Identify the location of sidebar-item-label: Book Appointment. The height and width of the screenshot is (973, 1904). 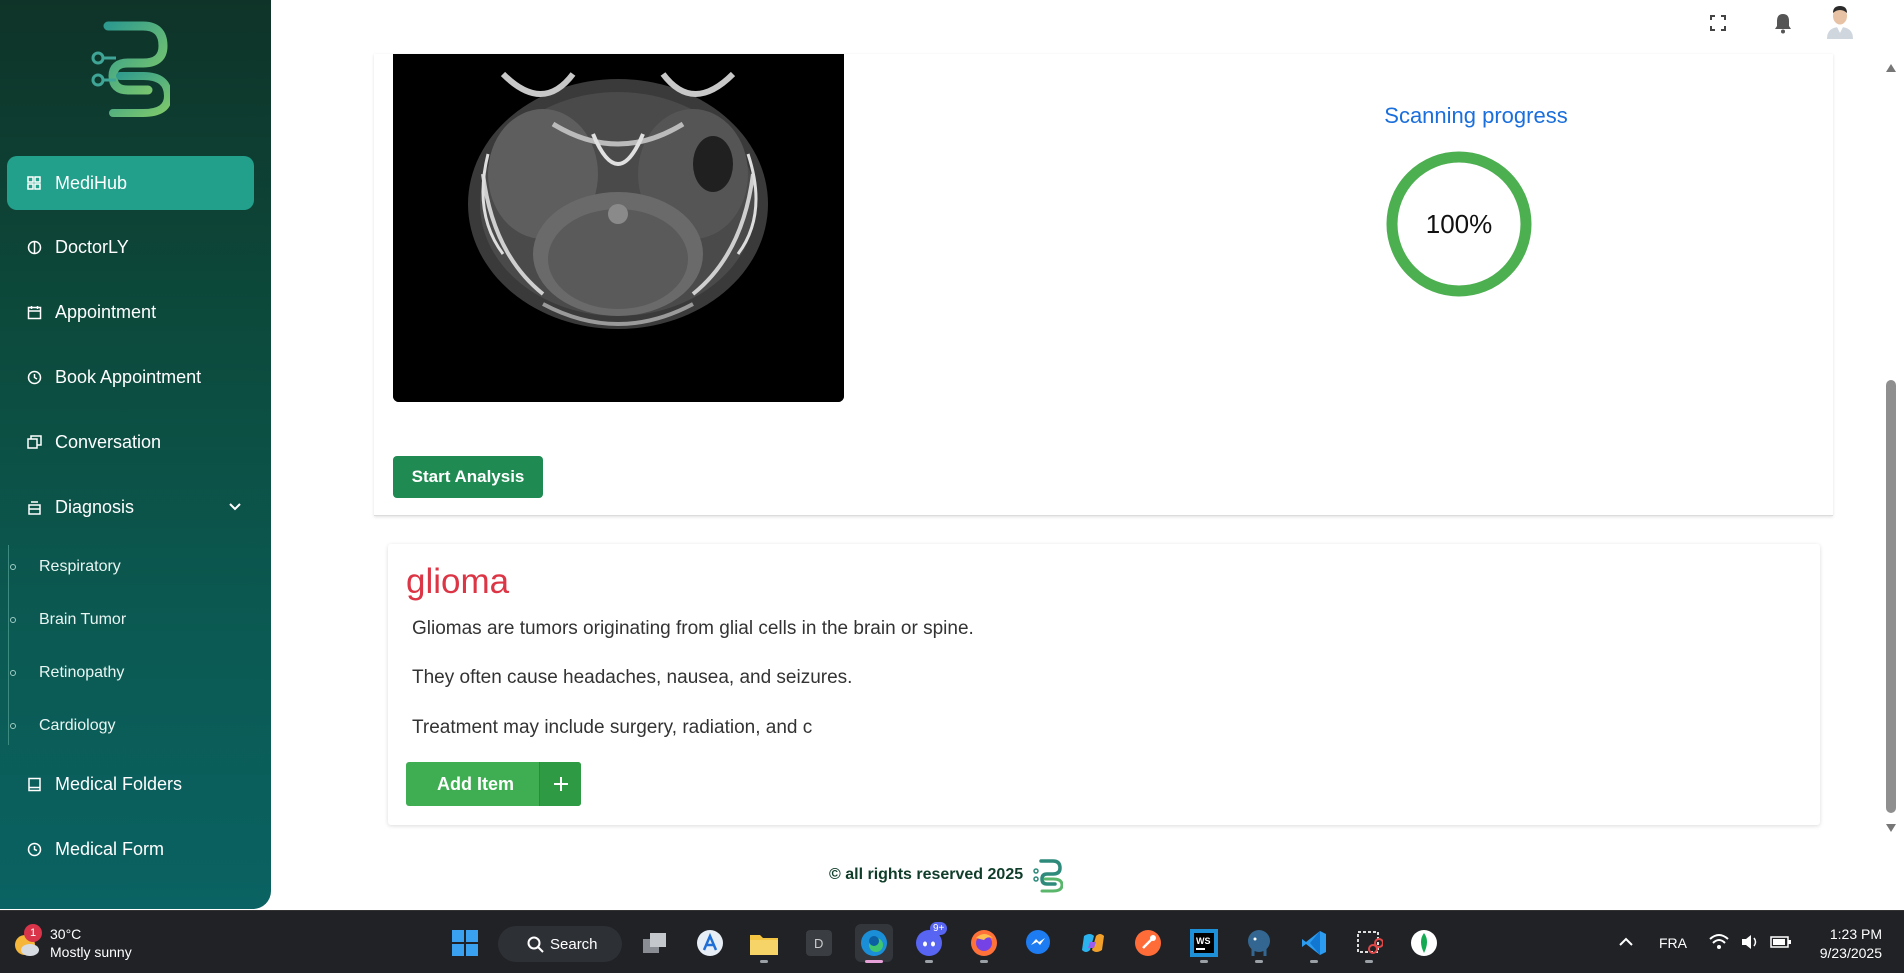
(128, 376).